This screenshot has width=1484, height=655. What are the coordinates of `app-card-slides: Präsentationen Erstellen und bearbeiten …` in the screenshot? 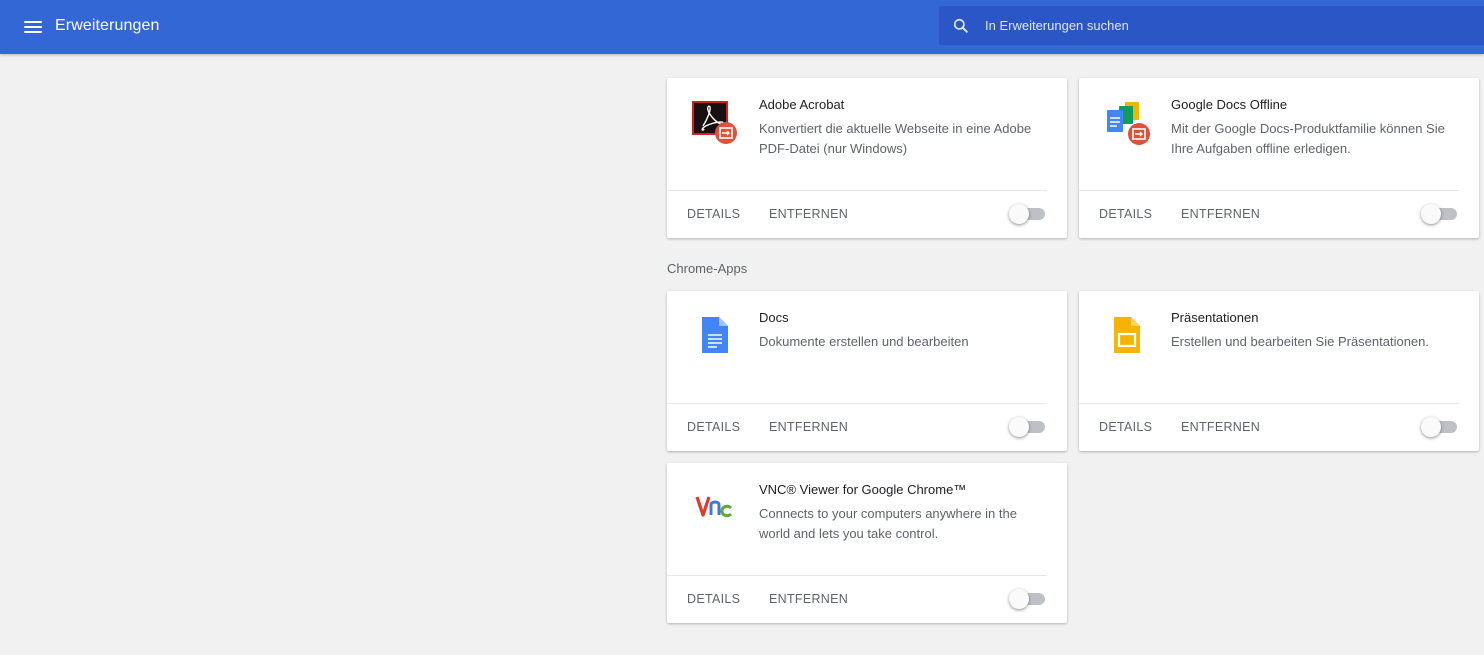 It's located at (1279, 371).